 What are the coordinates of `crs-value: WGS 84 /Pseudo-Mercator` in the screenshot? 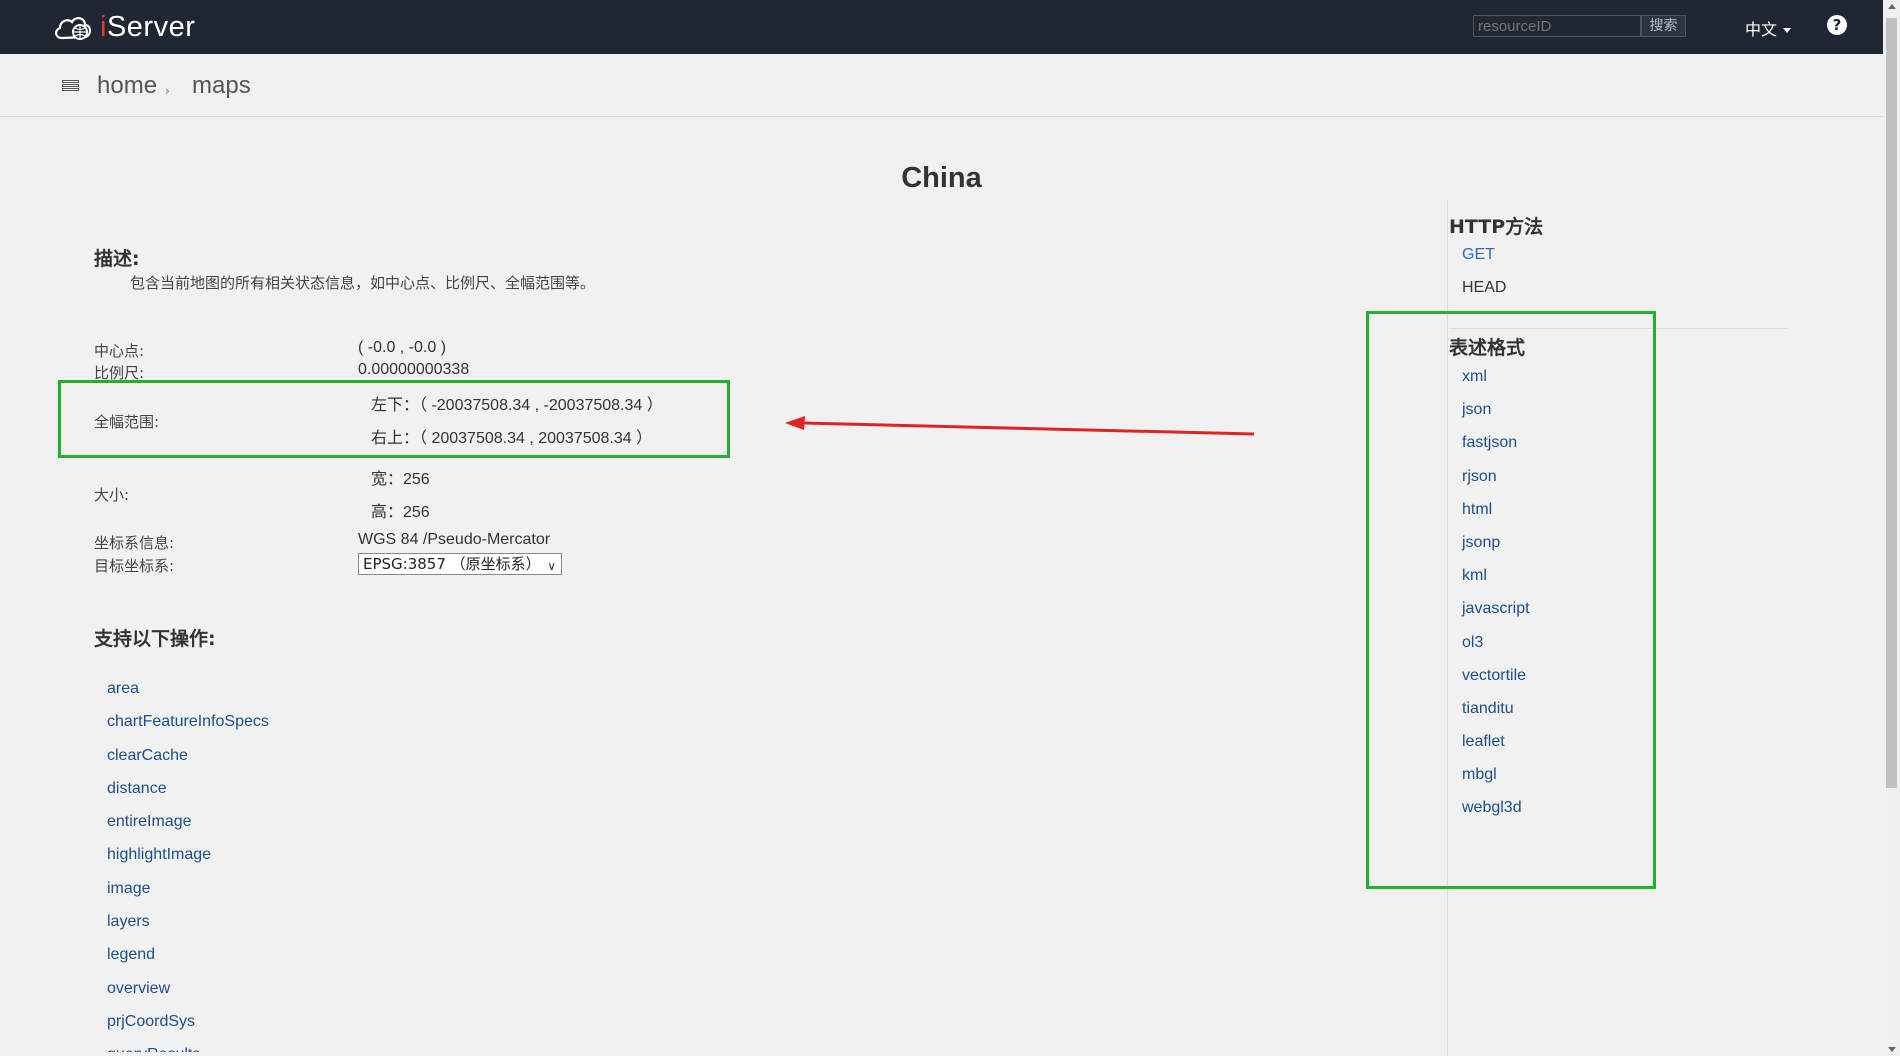 It's located at (454, 539).